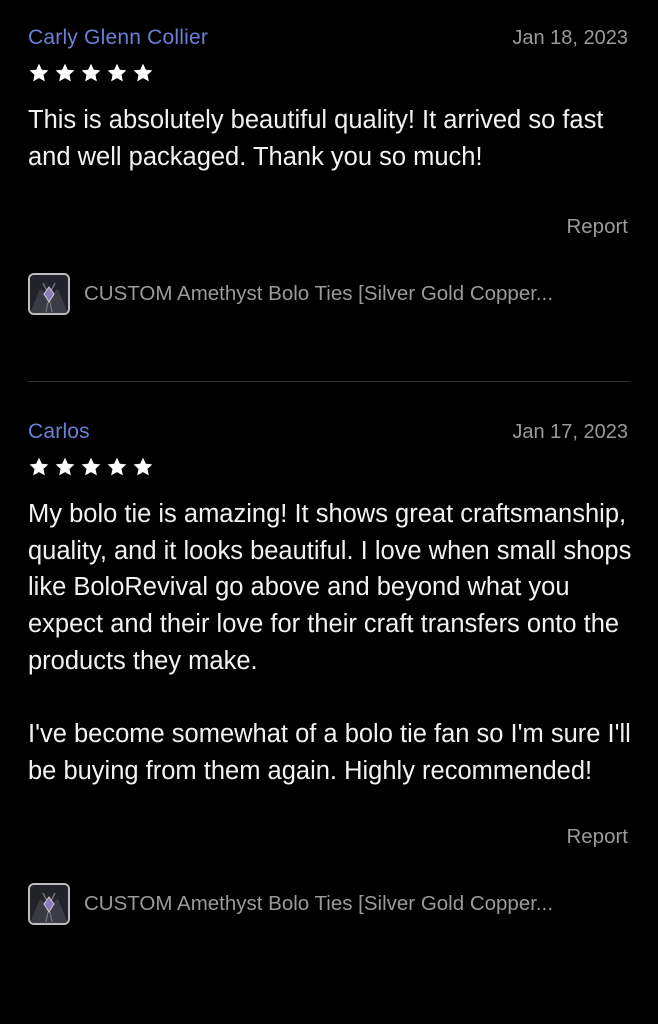 The height and width of the screenshot is (1024, 658). Describe the element at coordinates (329, 381) in the screenshot. I see `review-divider` at that location.